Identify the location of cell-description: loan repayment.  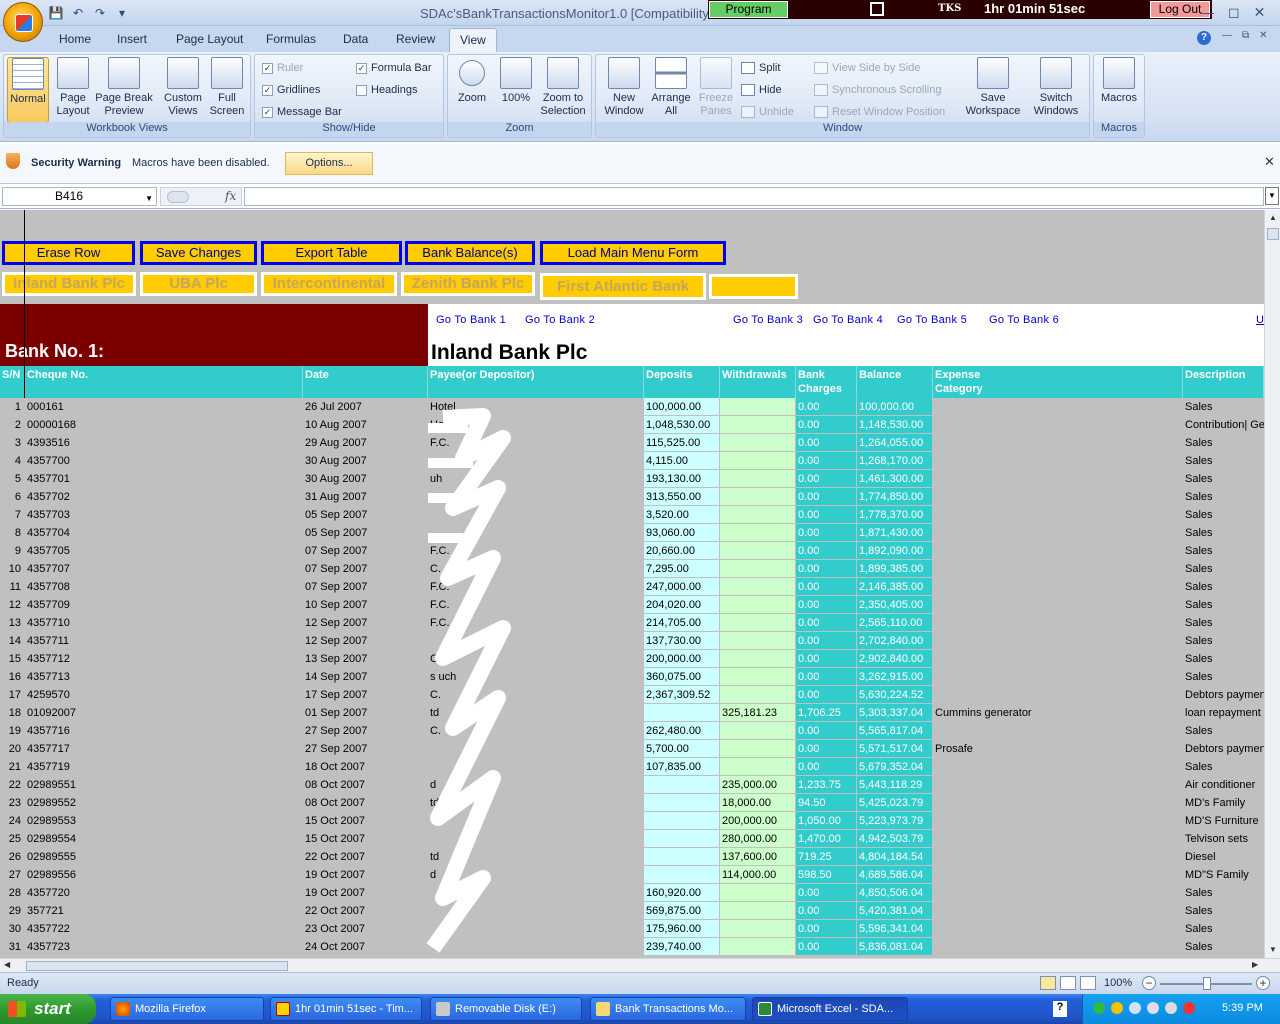
(1223, 713).